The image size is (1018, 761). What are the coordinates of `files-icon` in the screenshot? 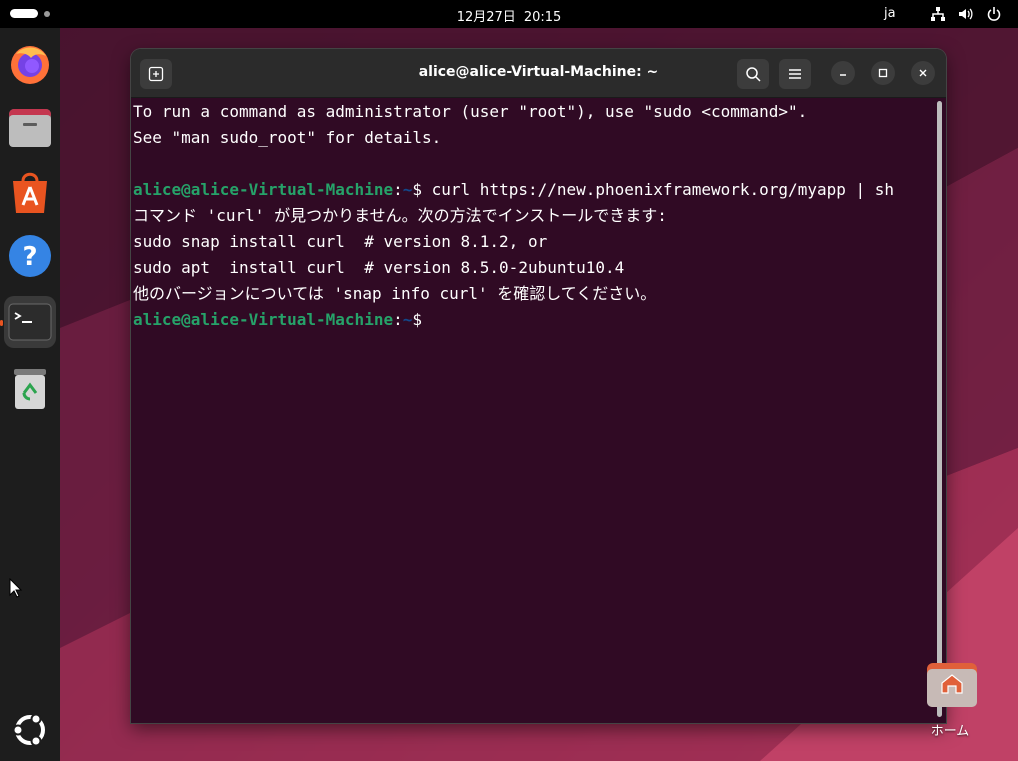 It's located at (30, 128).